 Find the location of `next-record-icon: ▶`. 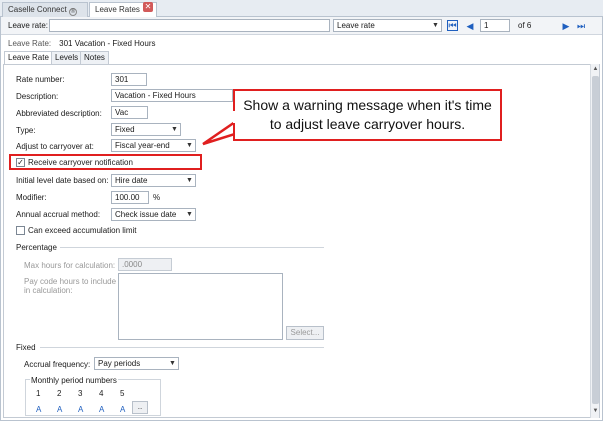

next-record-icon: ▶ is located at coordinates (566, 26).